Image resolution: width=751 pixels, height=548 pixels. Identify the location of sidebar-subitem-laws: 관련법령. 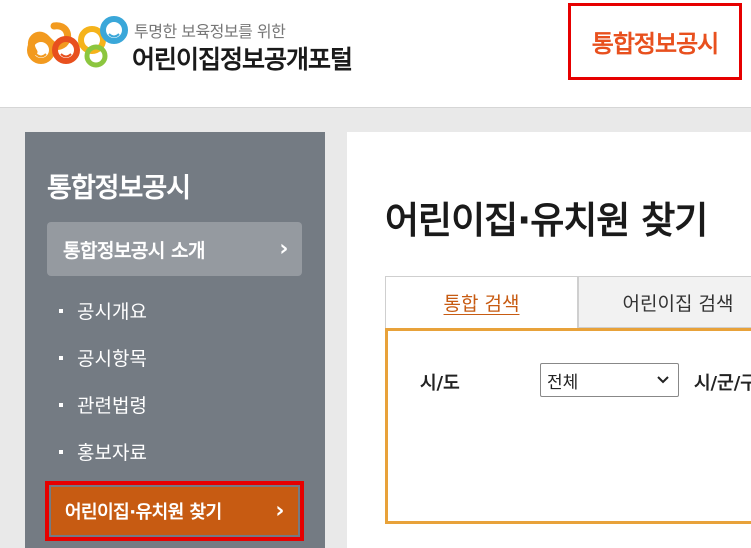
(103, 404).